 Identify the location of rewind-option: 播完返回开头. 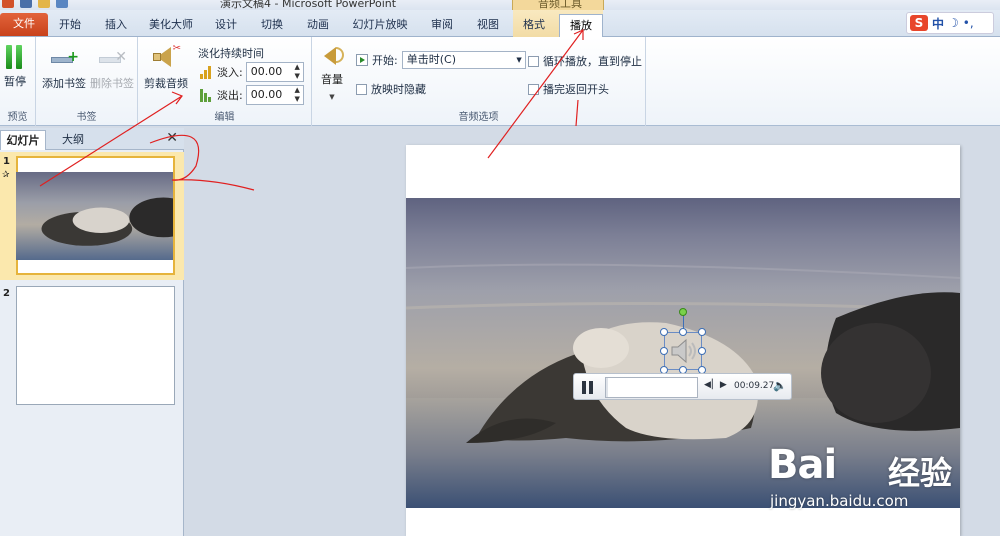
(568, 89).